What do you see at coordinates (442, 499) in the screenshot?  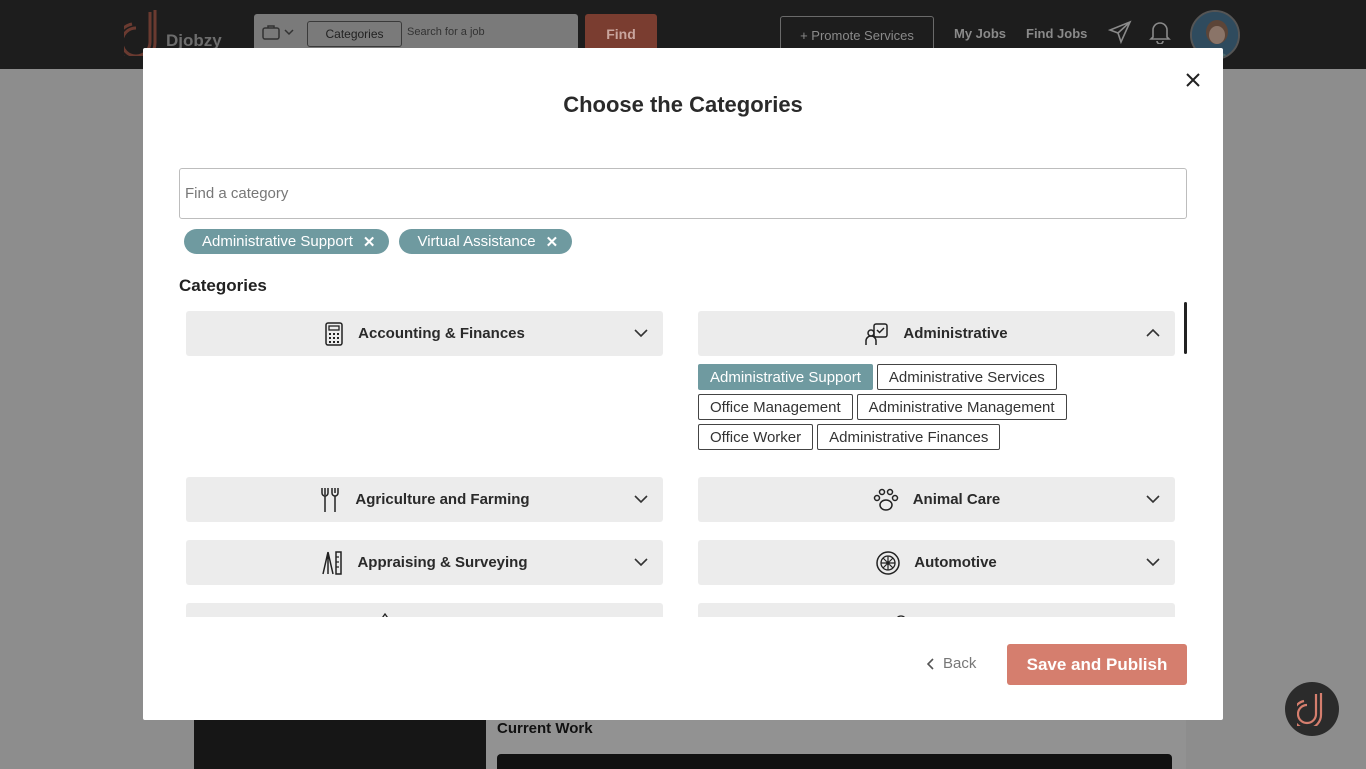 I see `category-label: Agriculture and Farming` at bounding box center [442, 499].